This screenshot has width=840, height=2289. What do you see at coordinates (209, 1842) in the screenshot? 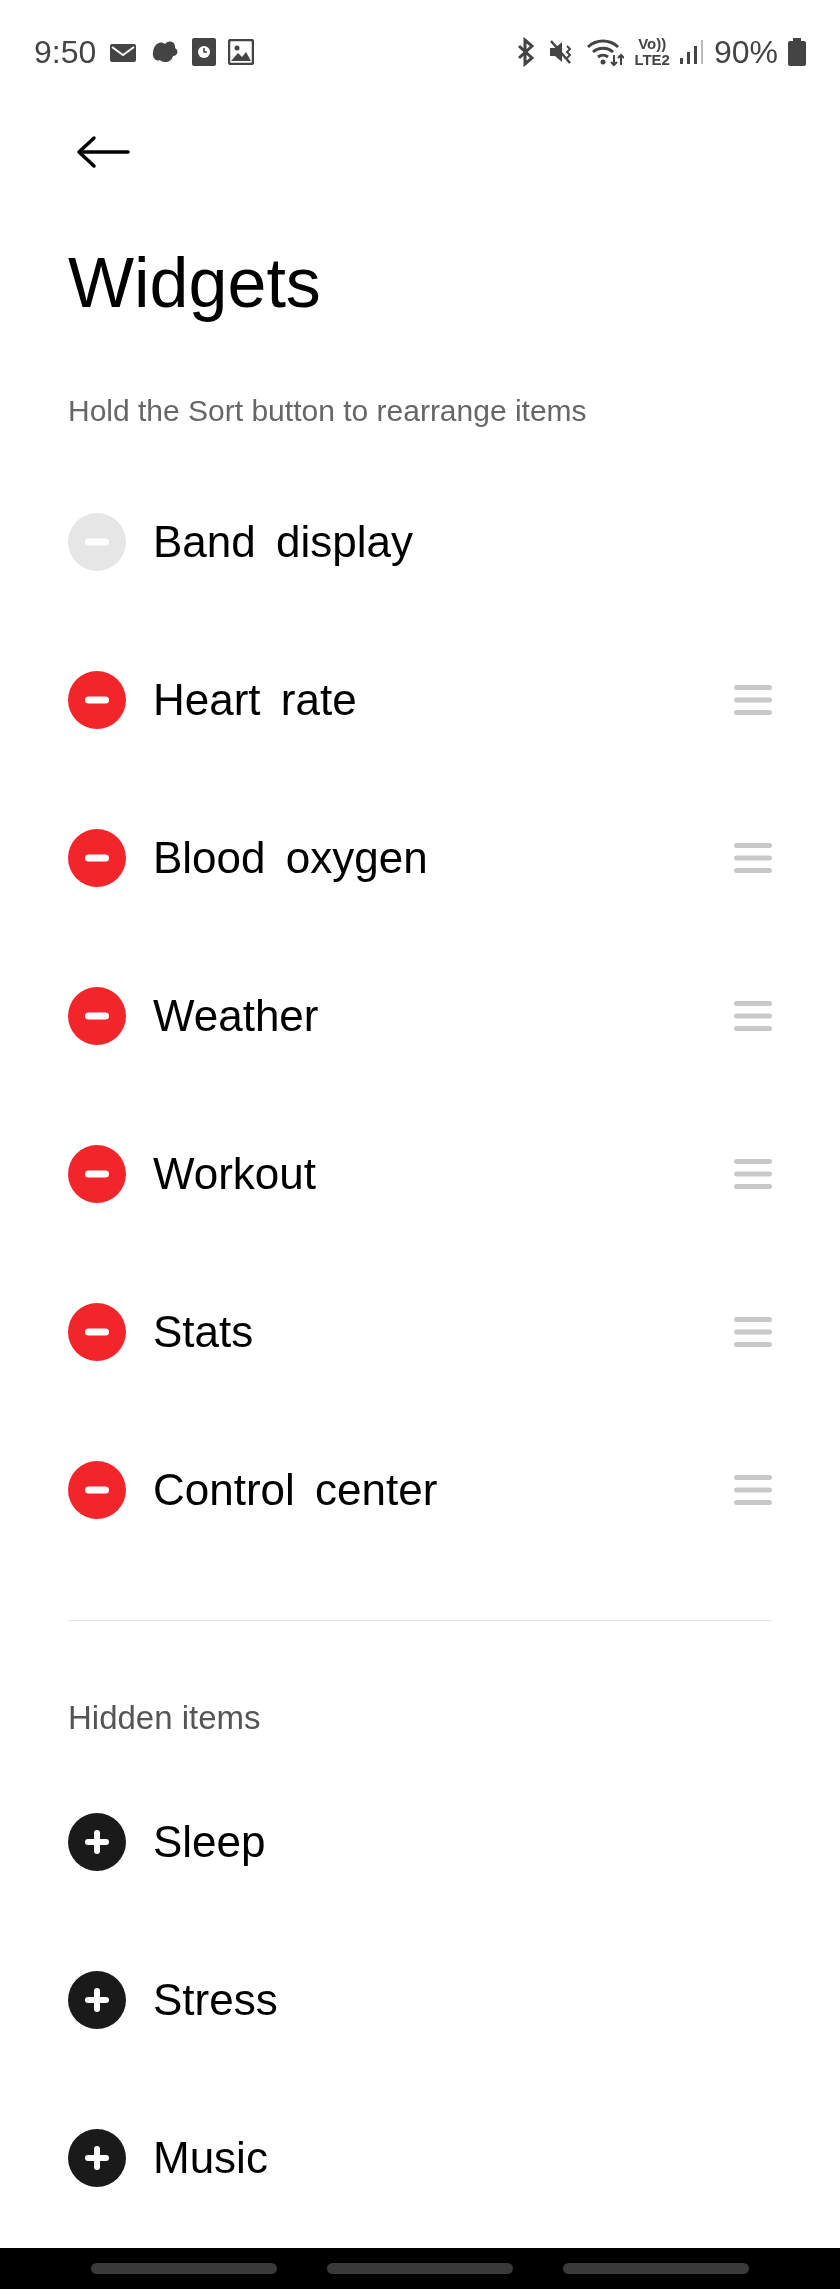
I see `widget-label: Sleep` at bounding box center [209, 1842].